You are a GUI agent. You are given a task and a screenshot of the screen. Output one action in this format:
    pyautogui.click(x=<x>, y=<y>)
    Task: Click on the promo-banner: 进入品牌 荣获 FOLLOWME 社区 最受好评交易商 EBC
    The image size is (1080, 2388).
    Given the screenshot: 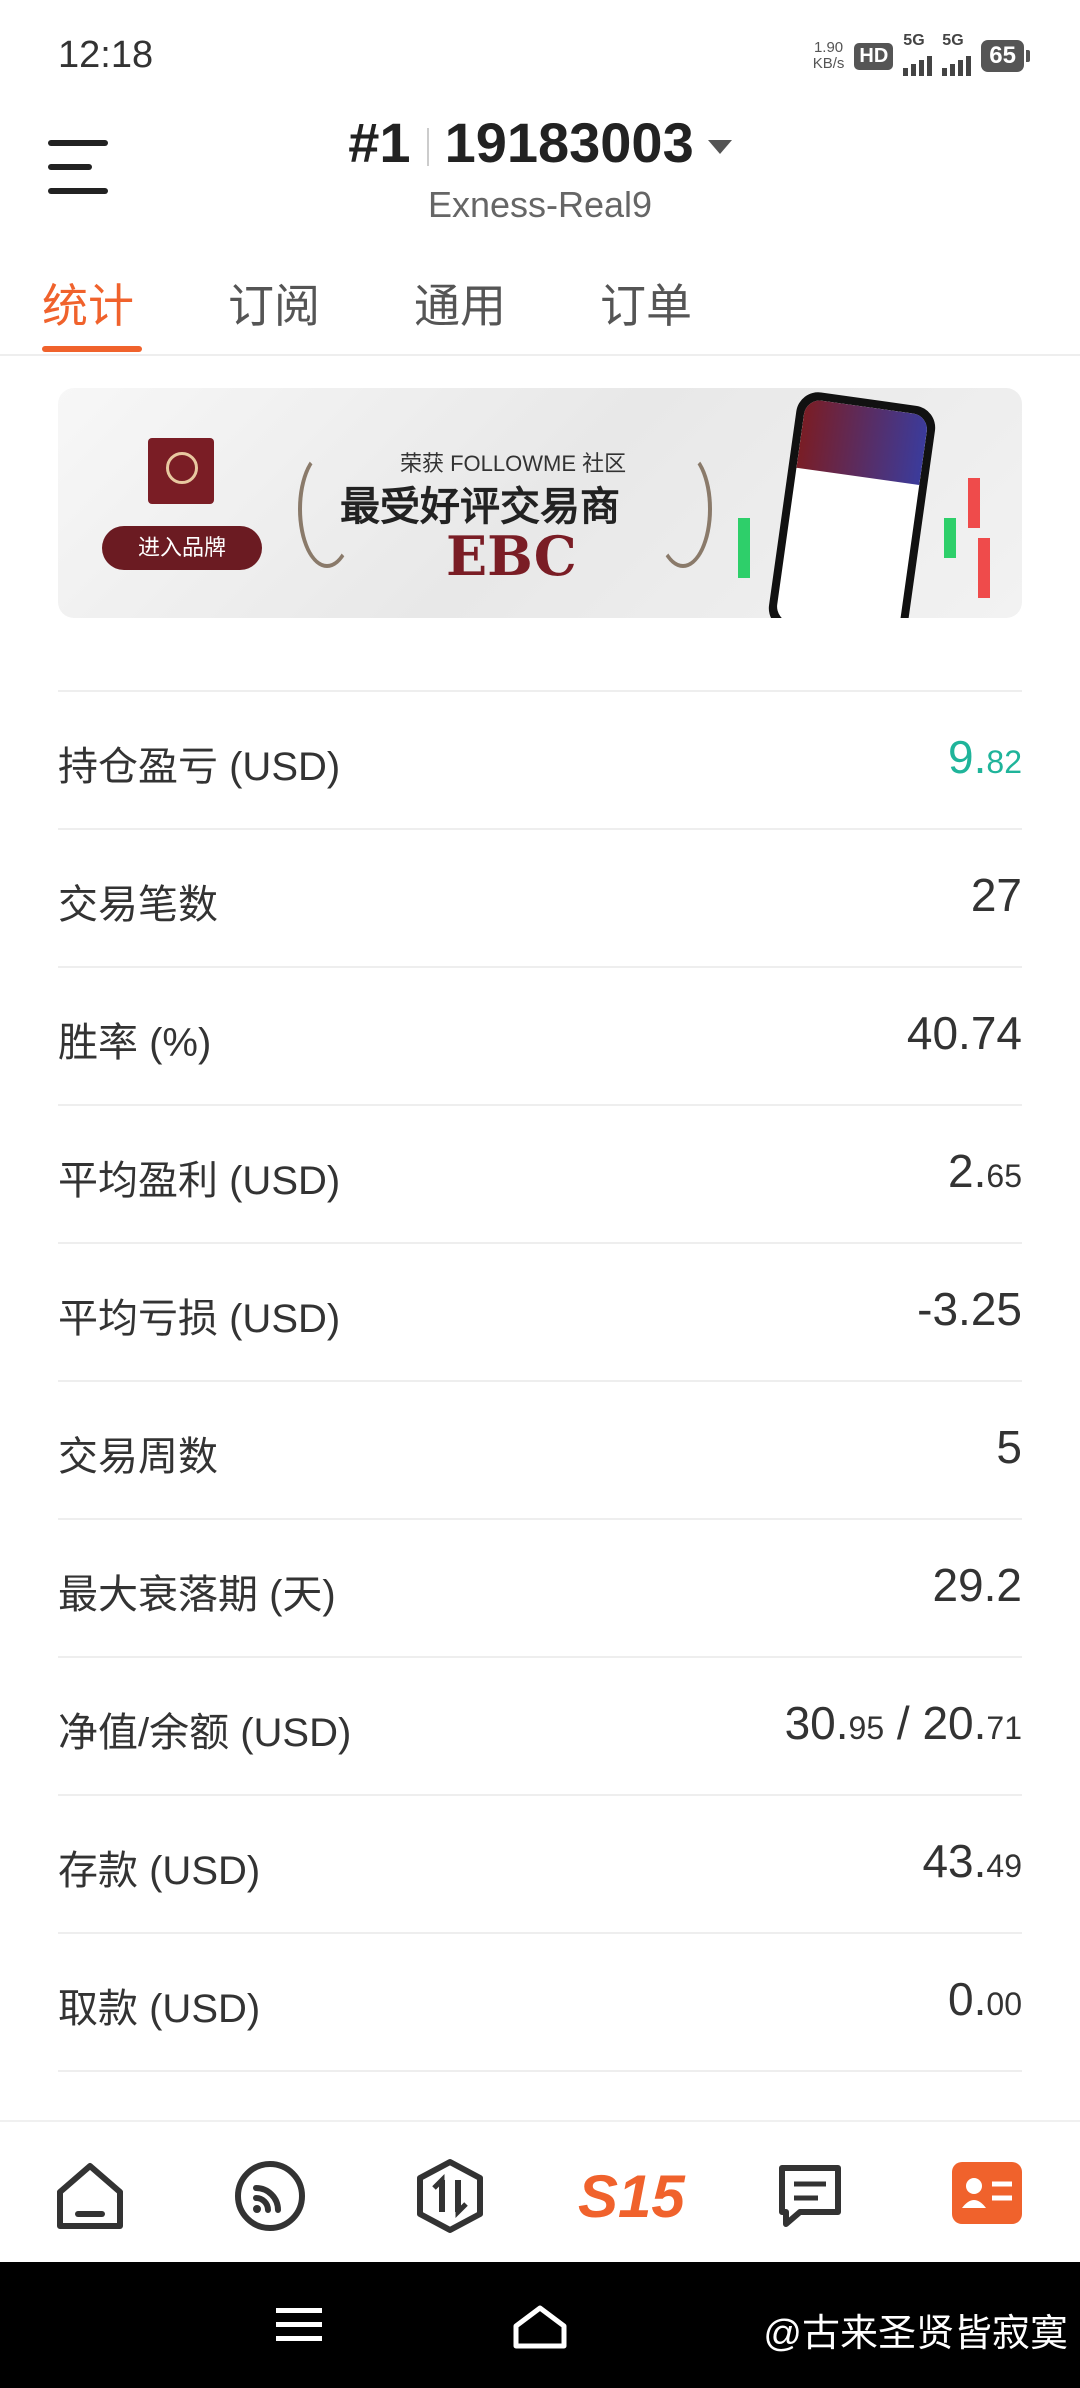 What is the action you would take?
    pyautogui.click(x=540, y=503)
    